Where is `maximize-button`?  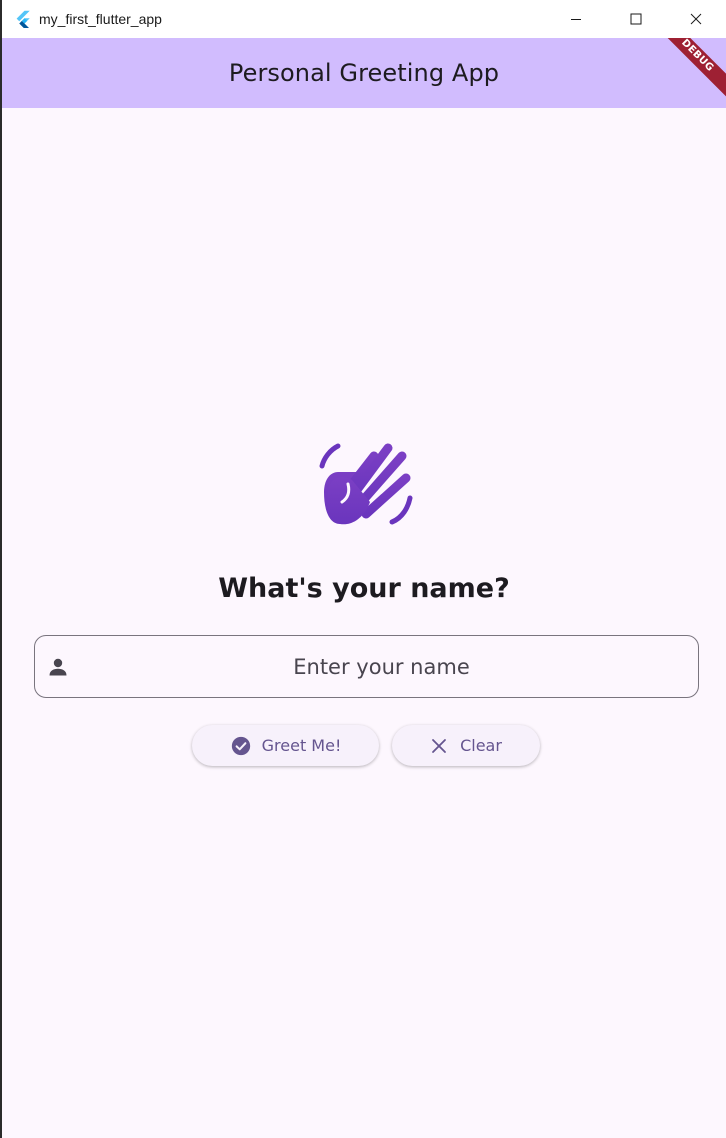
maximize-button is located at coordinates (636, 19).